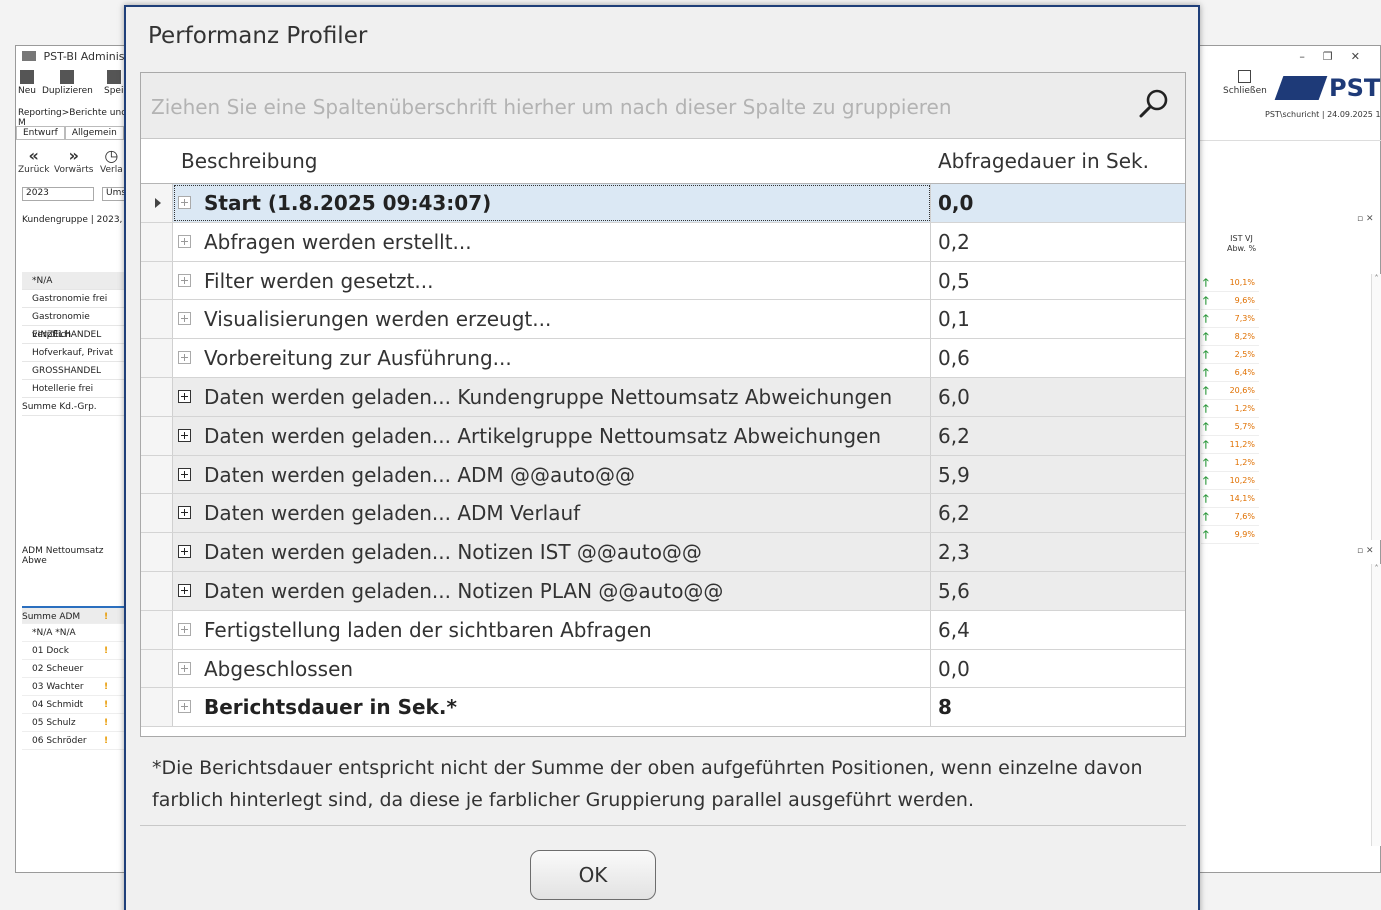 The width and height of the screenshot is (1381, 910). Describe the element at coordinates (75, 723) in the screenshot. I see `list-item: 05 Schulz!` at that location.